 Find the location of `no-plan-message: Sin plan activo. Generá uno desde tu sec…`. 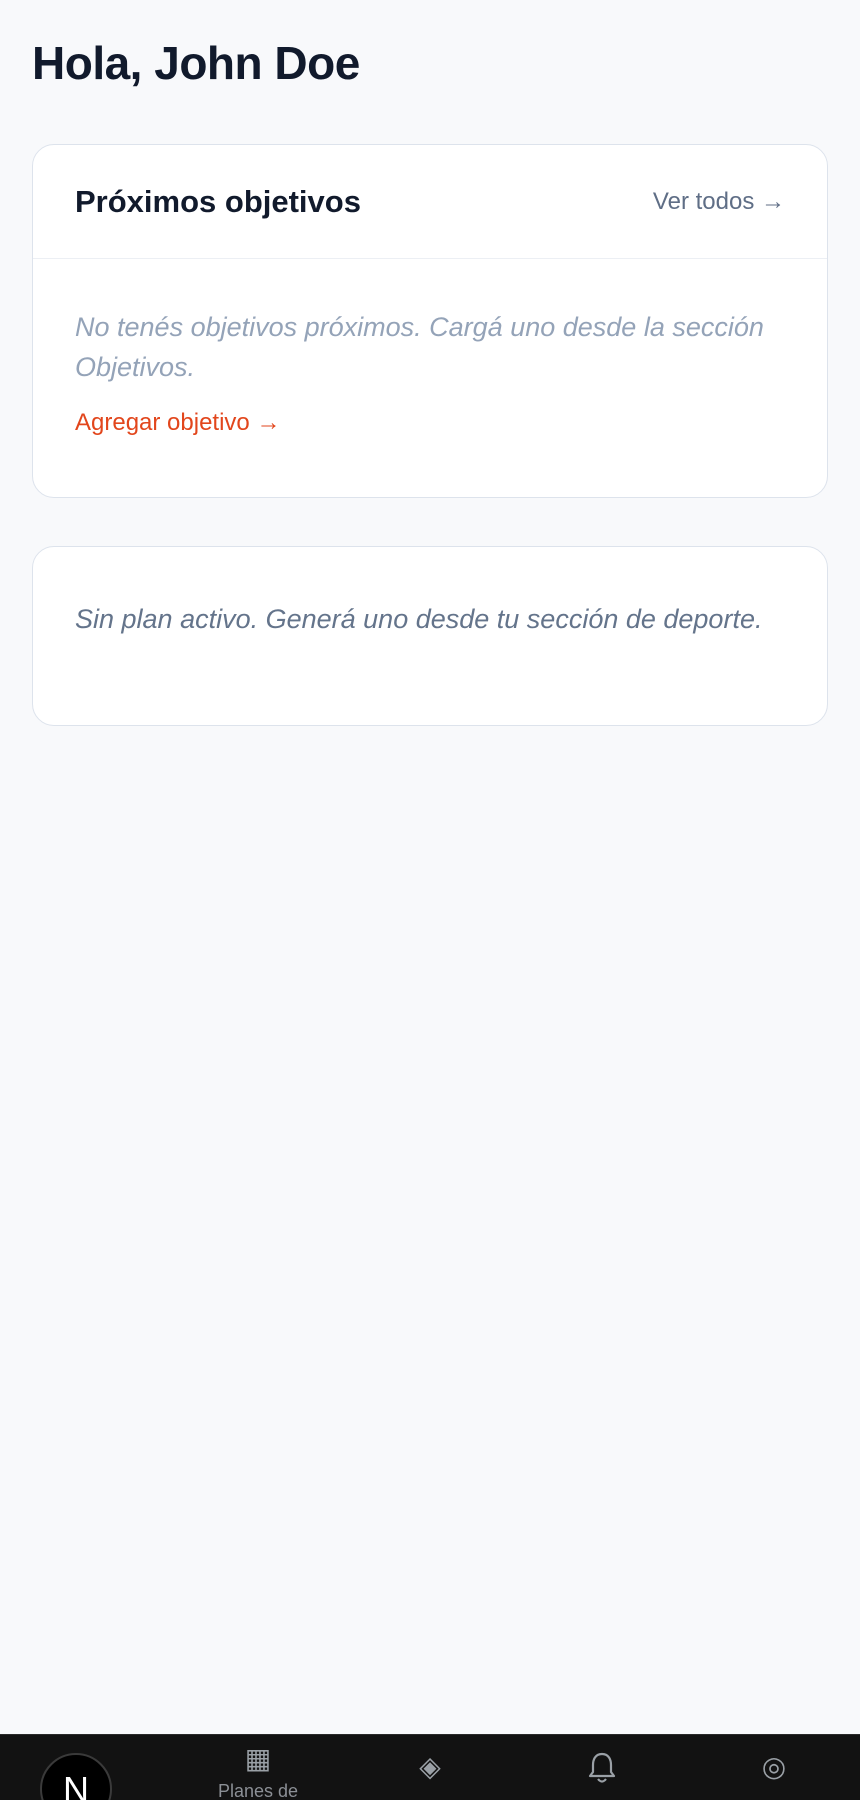

no-plan-message: Sin plan activo. Generá uno desde tu sec… is located at coordinates (419, 619).